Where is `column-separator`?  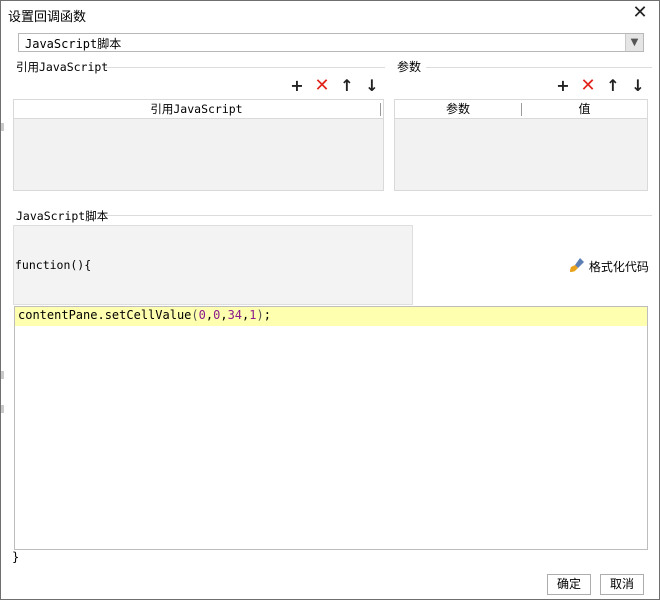 column-separator is located at coordinates (380, 109).